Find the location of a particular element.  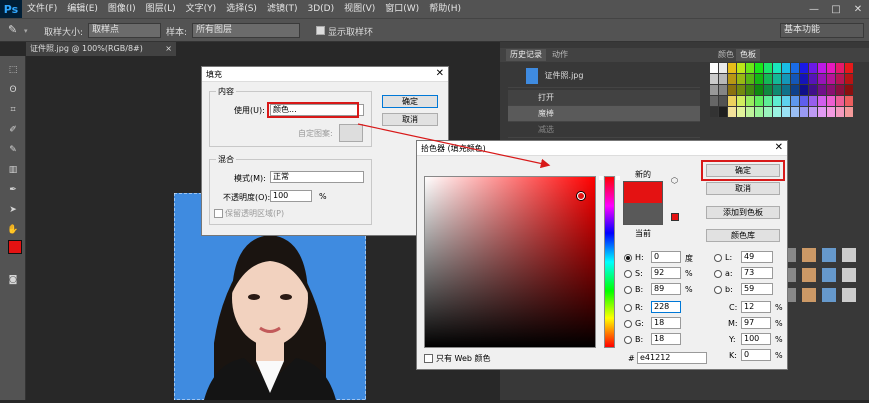

history-item-subtract: 减选 is located at coordinates (604, 130).